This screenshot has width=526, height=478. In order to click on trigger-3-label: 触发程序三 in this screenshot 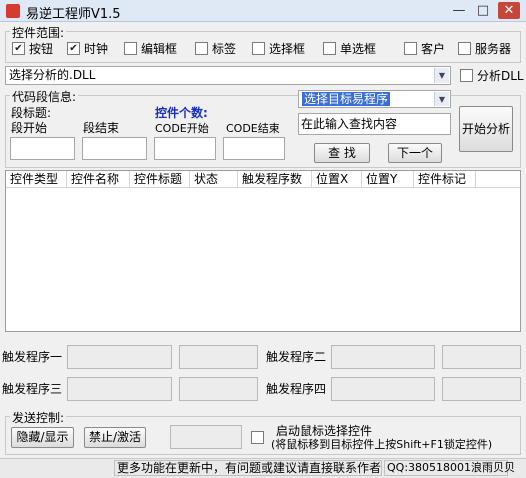, I will do `click(32, 389)`.